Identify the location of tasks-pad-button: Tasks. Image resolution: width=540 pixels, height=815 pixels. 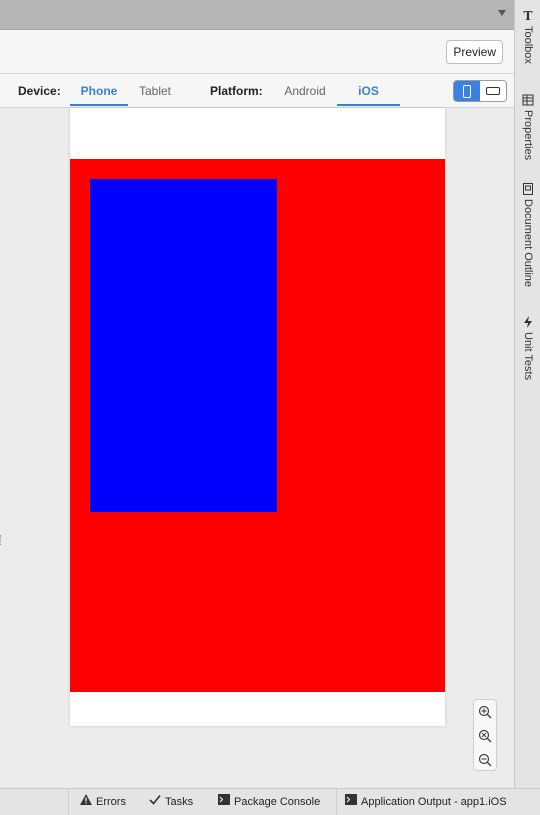
(171, 802).